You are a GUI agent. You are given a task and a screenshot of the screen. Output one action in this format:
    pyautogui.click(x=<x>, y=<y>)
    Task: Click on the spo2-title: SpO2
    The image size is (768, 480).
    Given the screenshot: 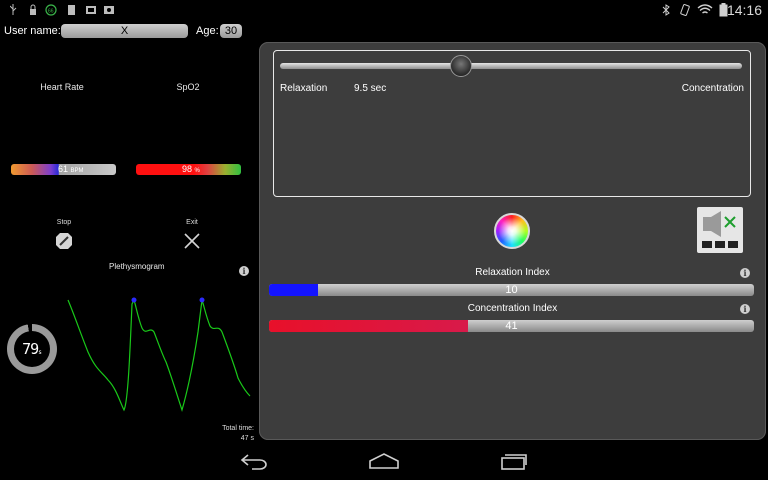 What is the action you would take?
    pyautogui.click(x=188, y=87)
    